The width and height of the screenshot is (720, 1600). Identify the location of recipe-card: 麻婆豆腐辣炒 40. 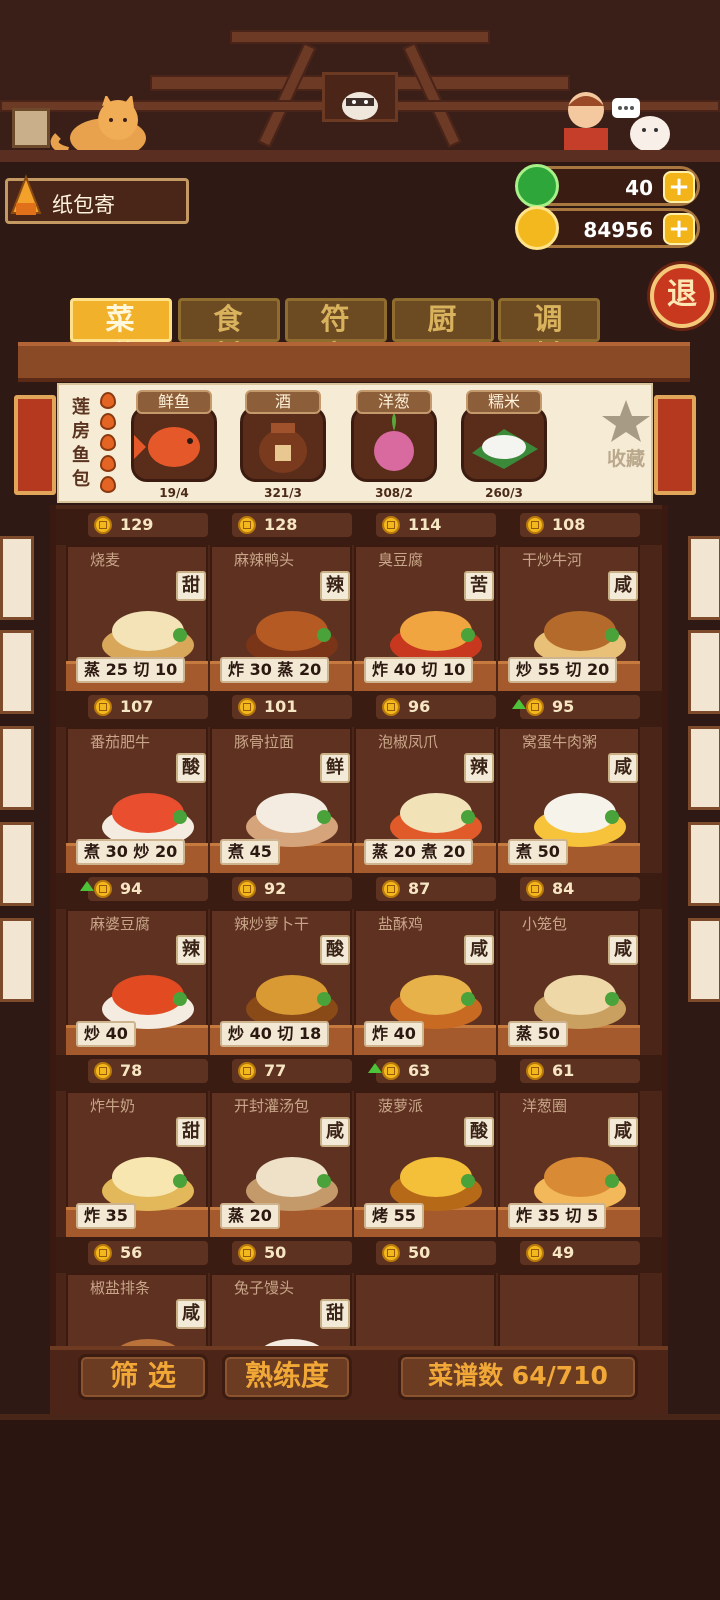
(137, 982).